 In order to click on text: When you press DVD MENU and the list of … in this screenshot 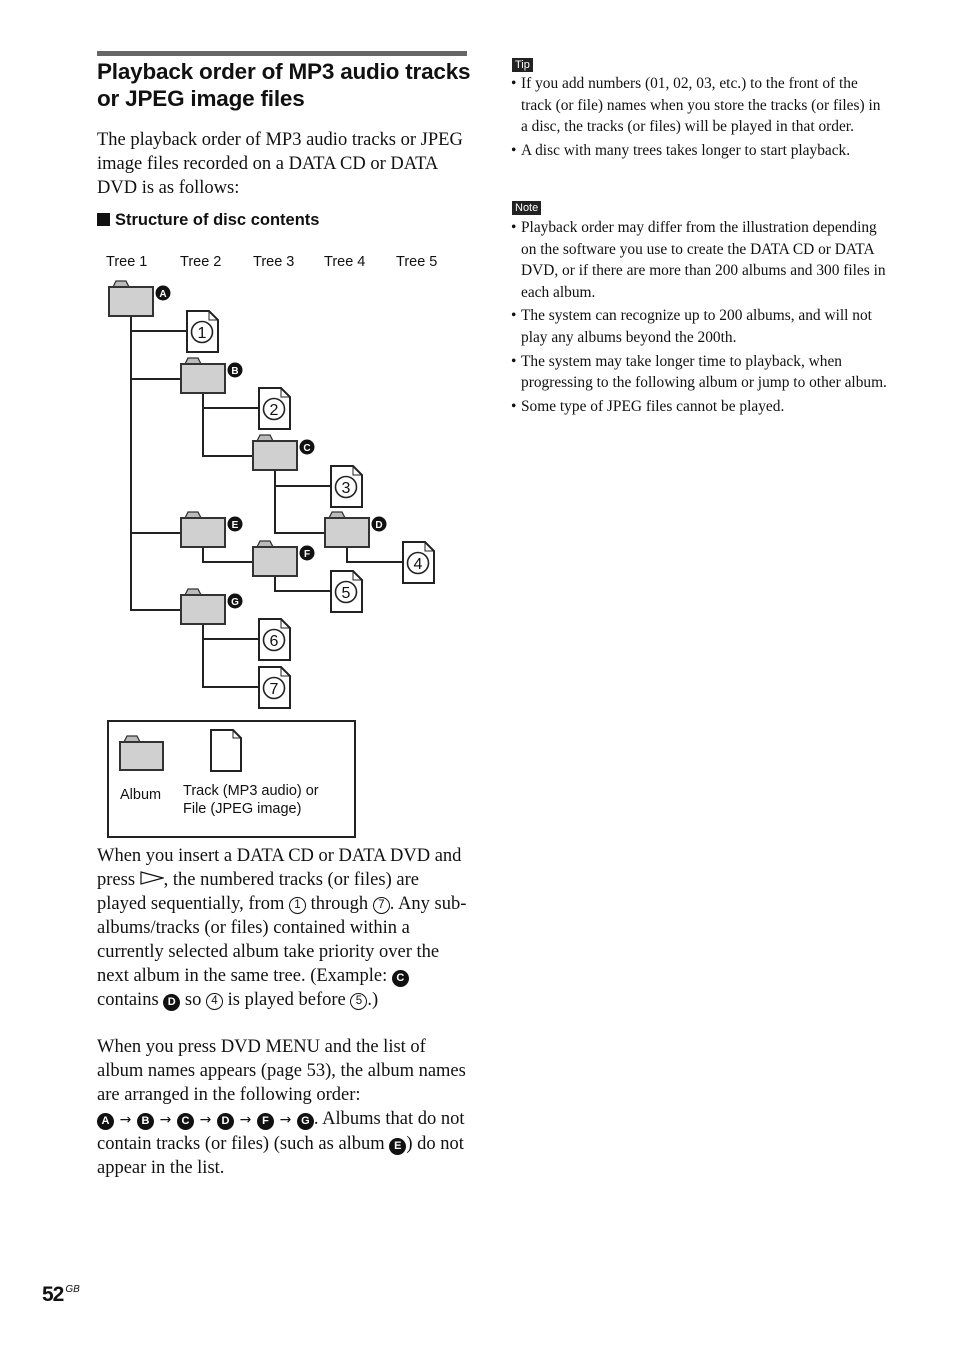, I will do `click(281, 1071)`.